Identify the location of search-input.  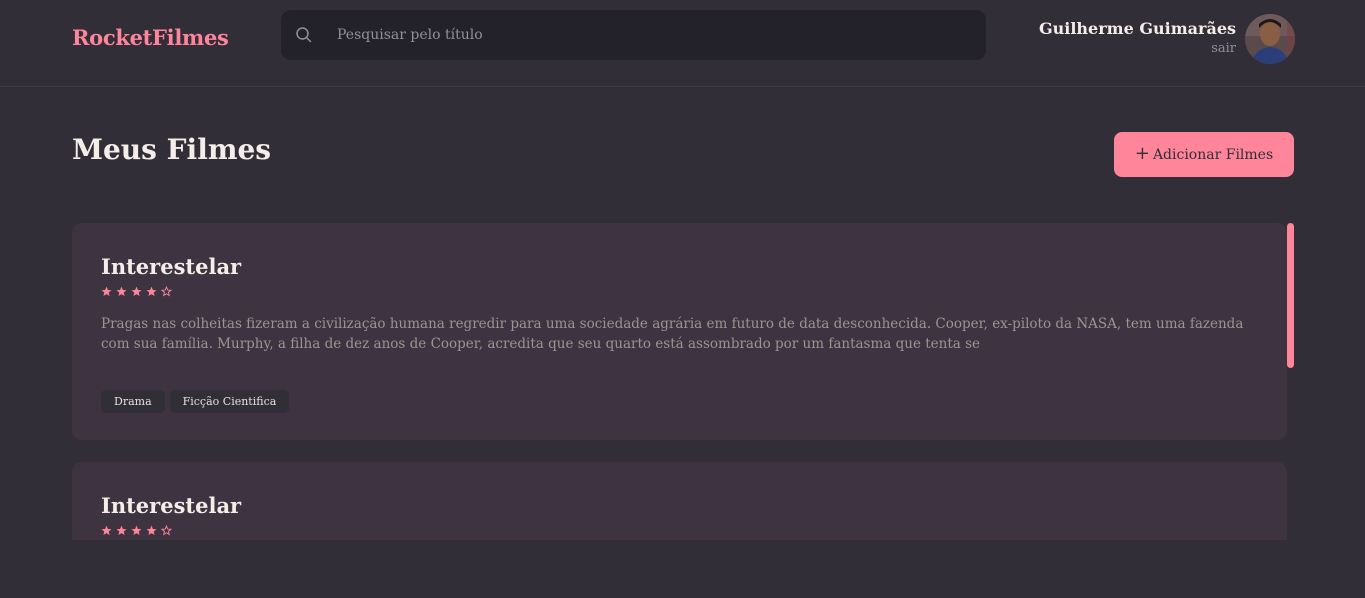
(652, 35).